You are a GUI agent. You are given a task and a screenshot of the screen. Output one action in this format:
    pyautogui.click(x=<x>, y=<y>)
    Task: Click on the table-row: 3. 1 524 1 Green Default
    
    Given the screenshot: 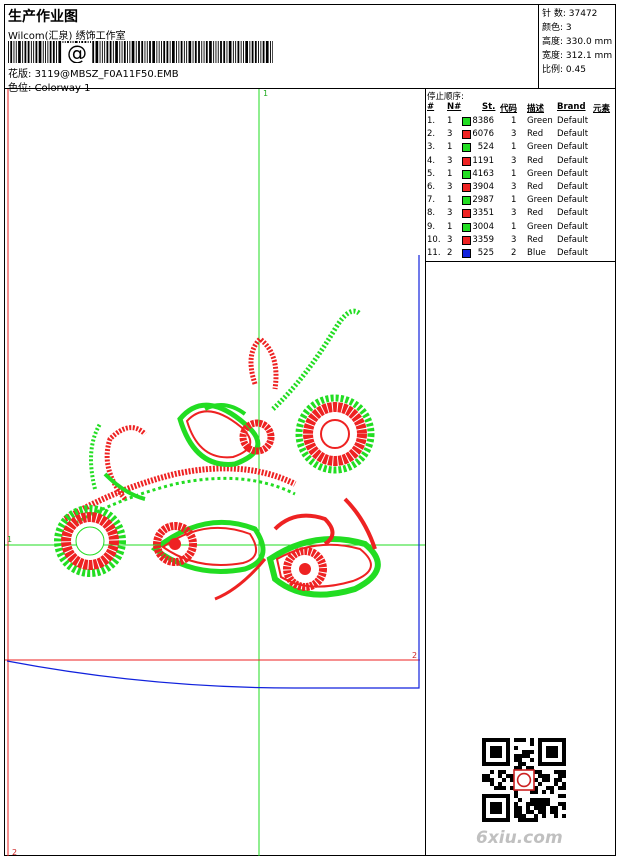 What is the action you would take?
    pyautogui.click(x=521, y=148)
    